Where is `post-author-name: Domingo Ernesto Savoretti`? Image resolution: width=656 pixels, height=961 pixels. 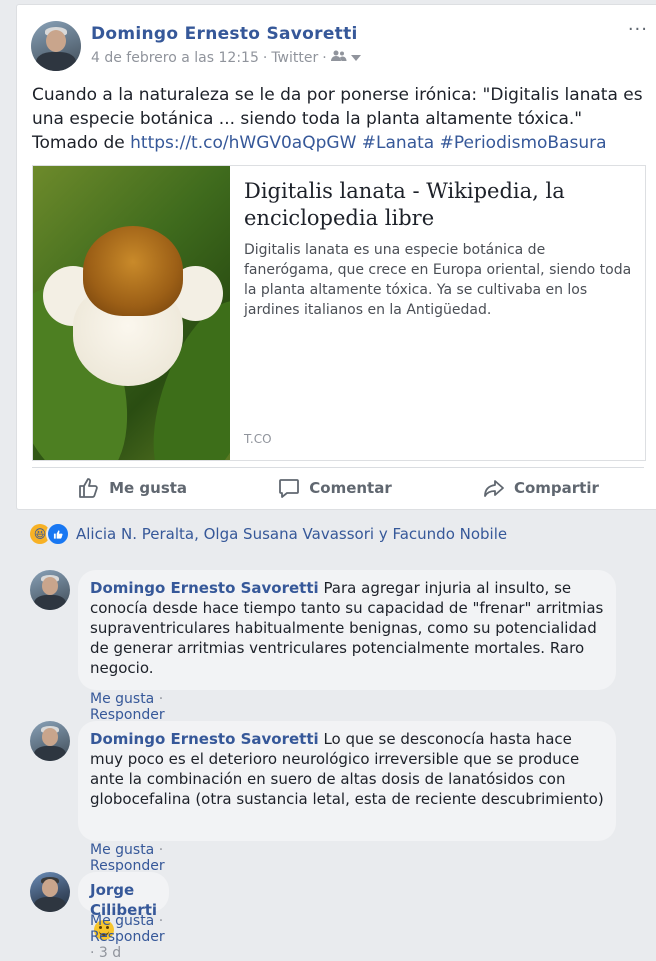
post-author-name: Domingo Ernesto Savoretti is located at coordinates (224, 34).